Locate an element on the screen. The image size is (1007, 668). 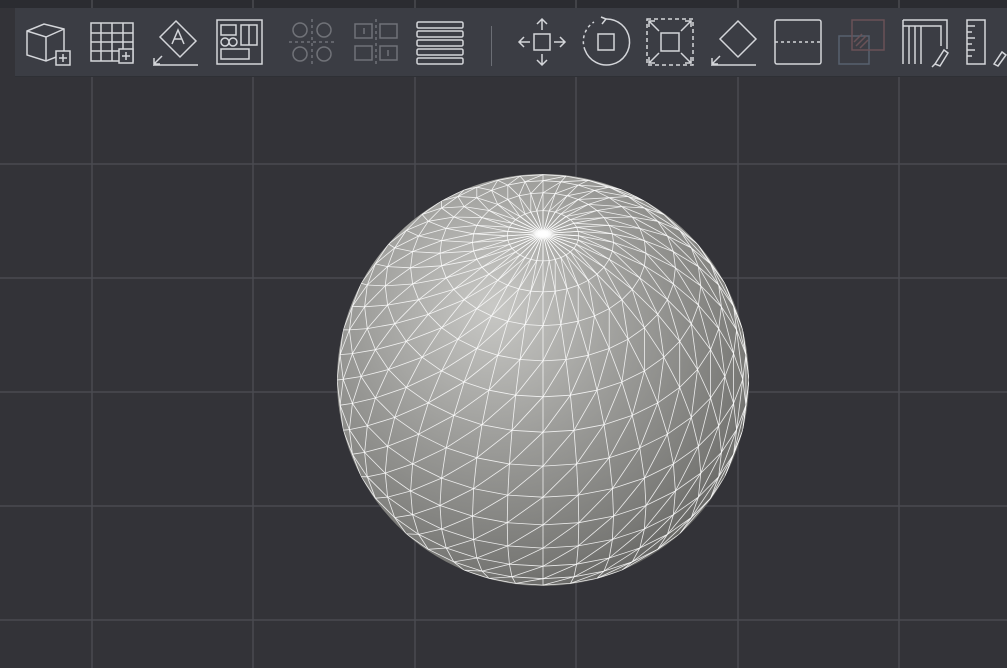
tool-move is located at coordinates (542, 42).